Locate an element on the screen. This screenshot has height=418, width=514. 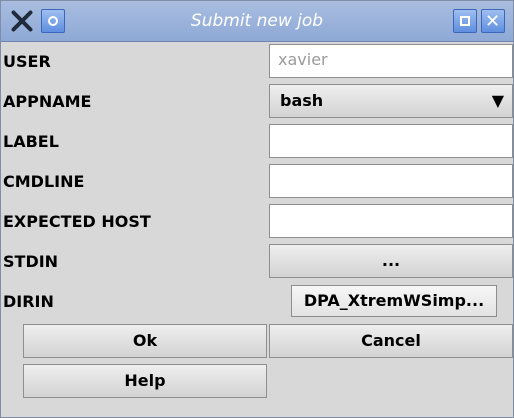
cmdline-label: CMDLINE is located at coordinates (44, 181).